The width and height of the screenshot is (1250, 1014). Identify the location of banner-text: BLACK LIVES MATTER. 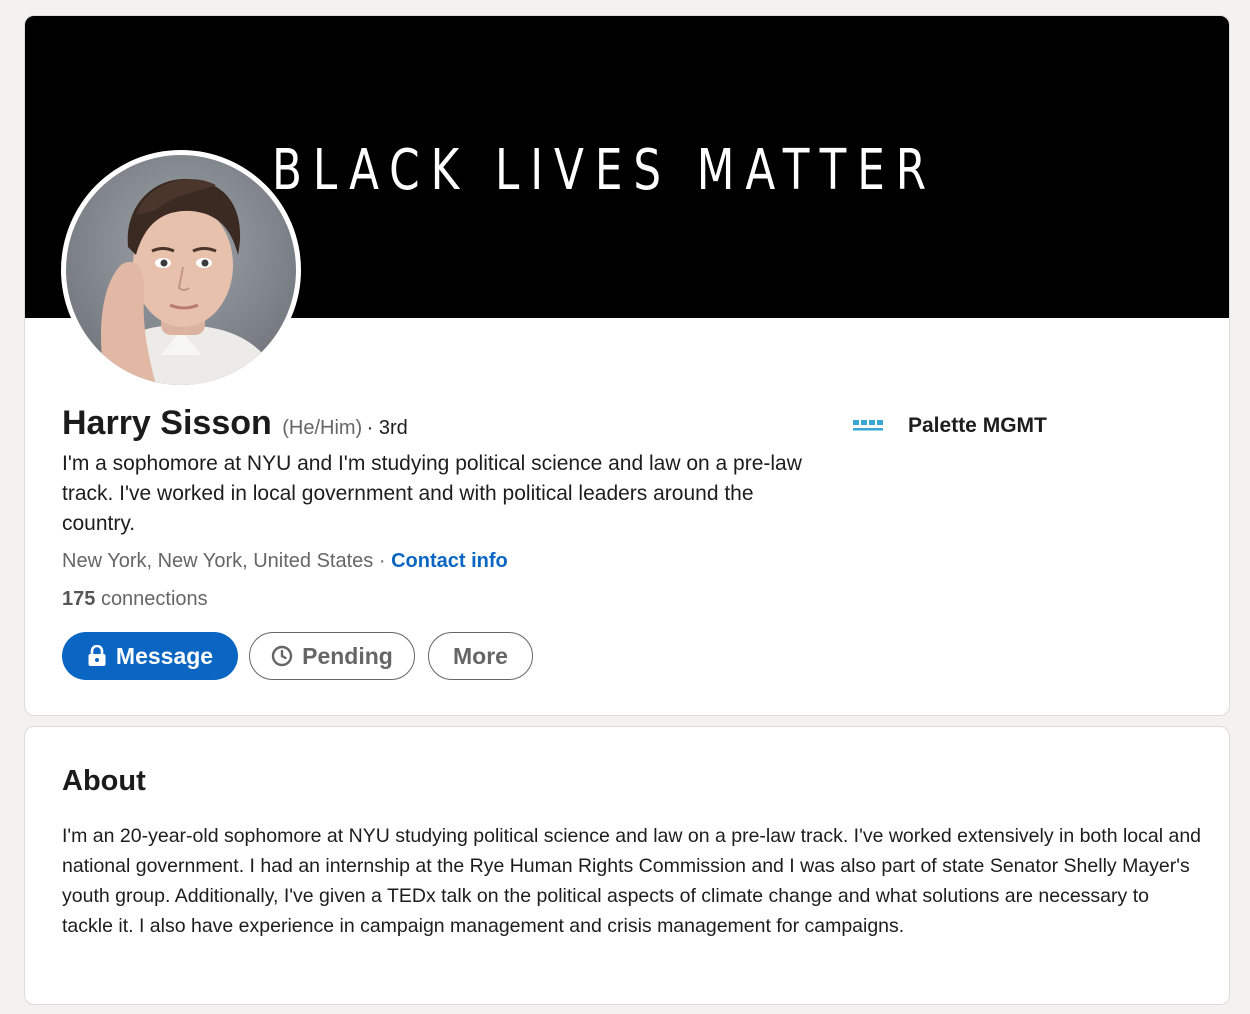
(605, 170).